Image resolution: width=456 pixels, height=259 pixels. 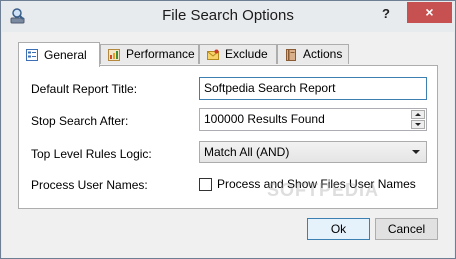 I want to click on spin-up-button, so click(x=418, y=114).